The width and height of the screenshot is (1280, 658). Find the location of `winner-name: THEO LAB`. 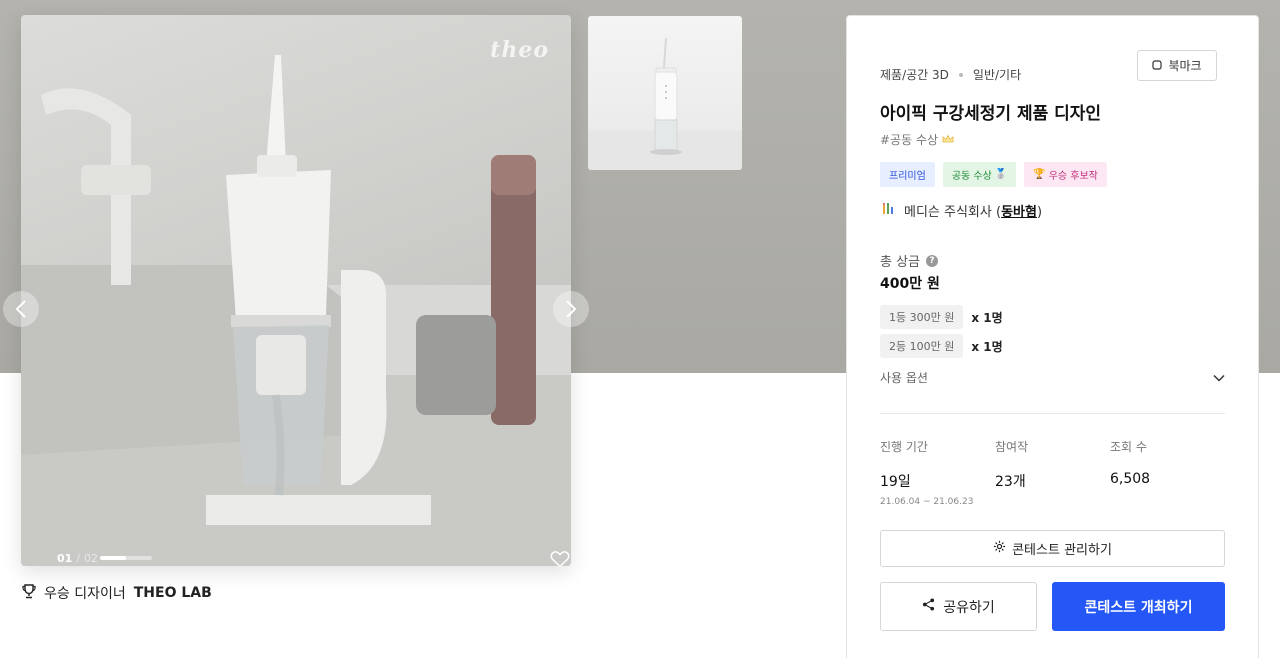

winner-name: THEO LAB is located at coordinates (173, 593).